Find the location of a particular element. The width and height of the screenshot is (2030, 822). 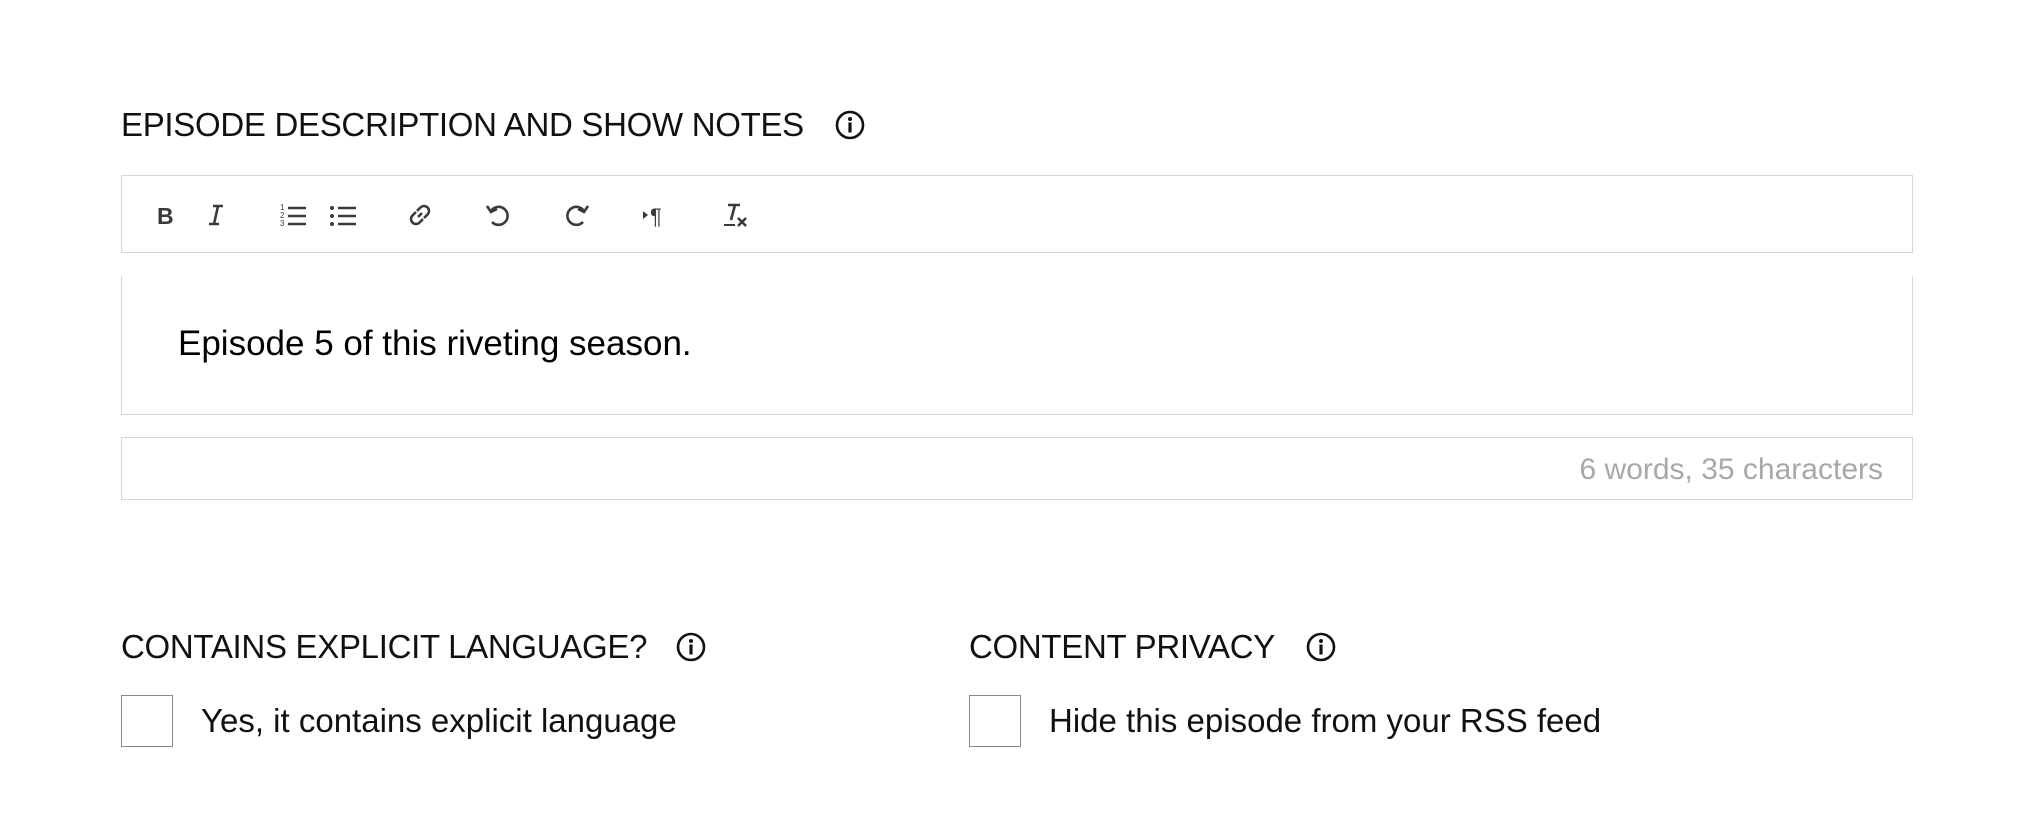

link-icon is located at coordinates (420, 215).